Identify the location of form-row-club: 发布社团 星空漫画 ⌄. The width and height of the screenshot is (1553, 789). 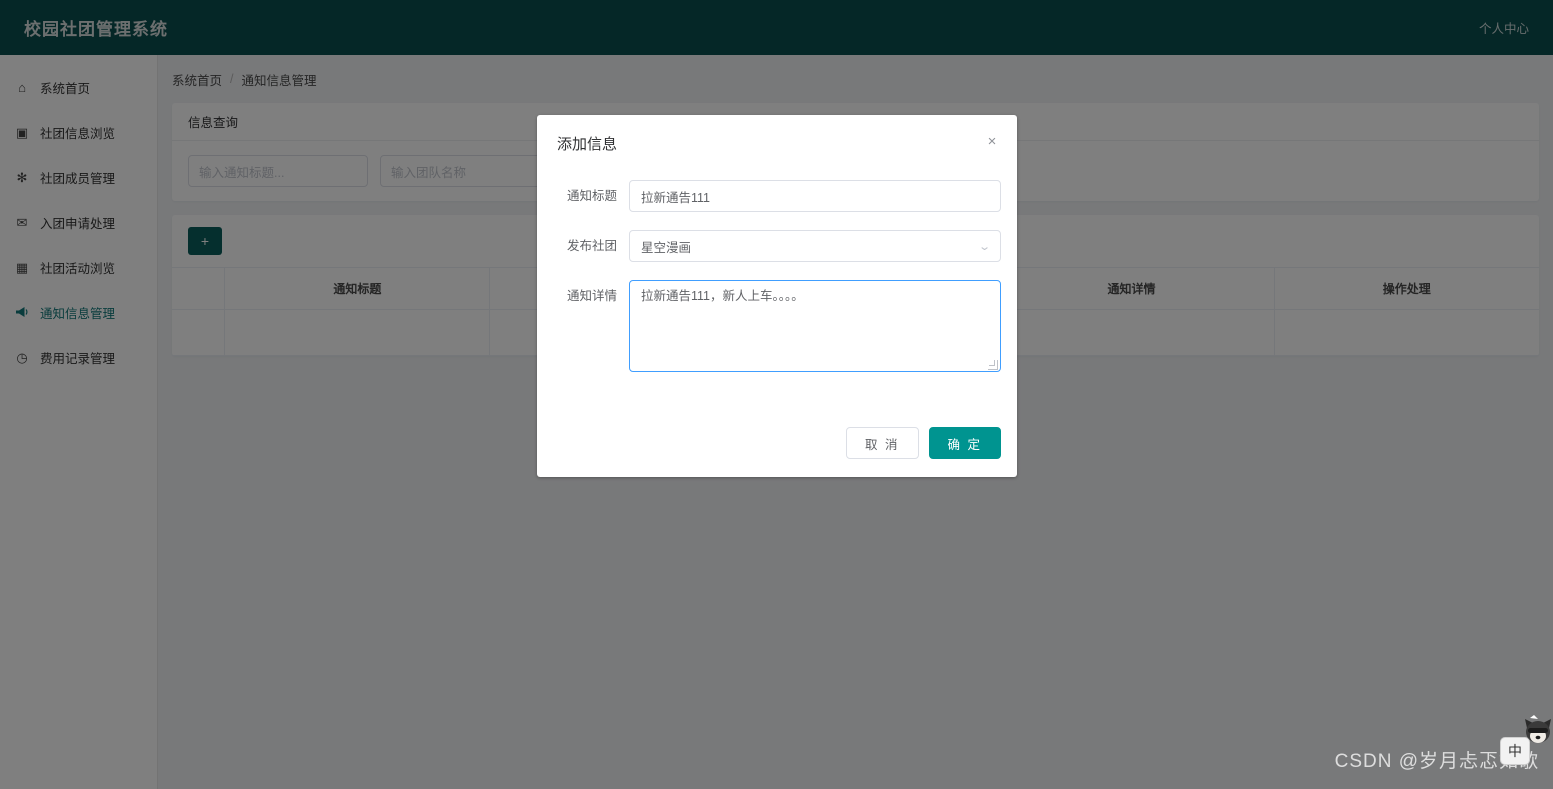
(777, 246).